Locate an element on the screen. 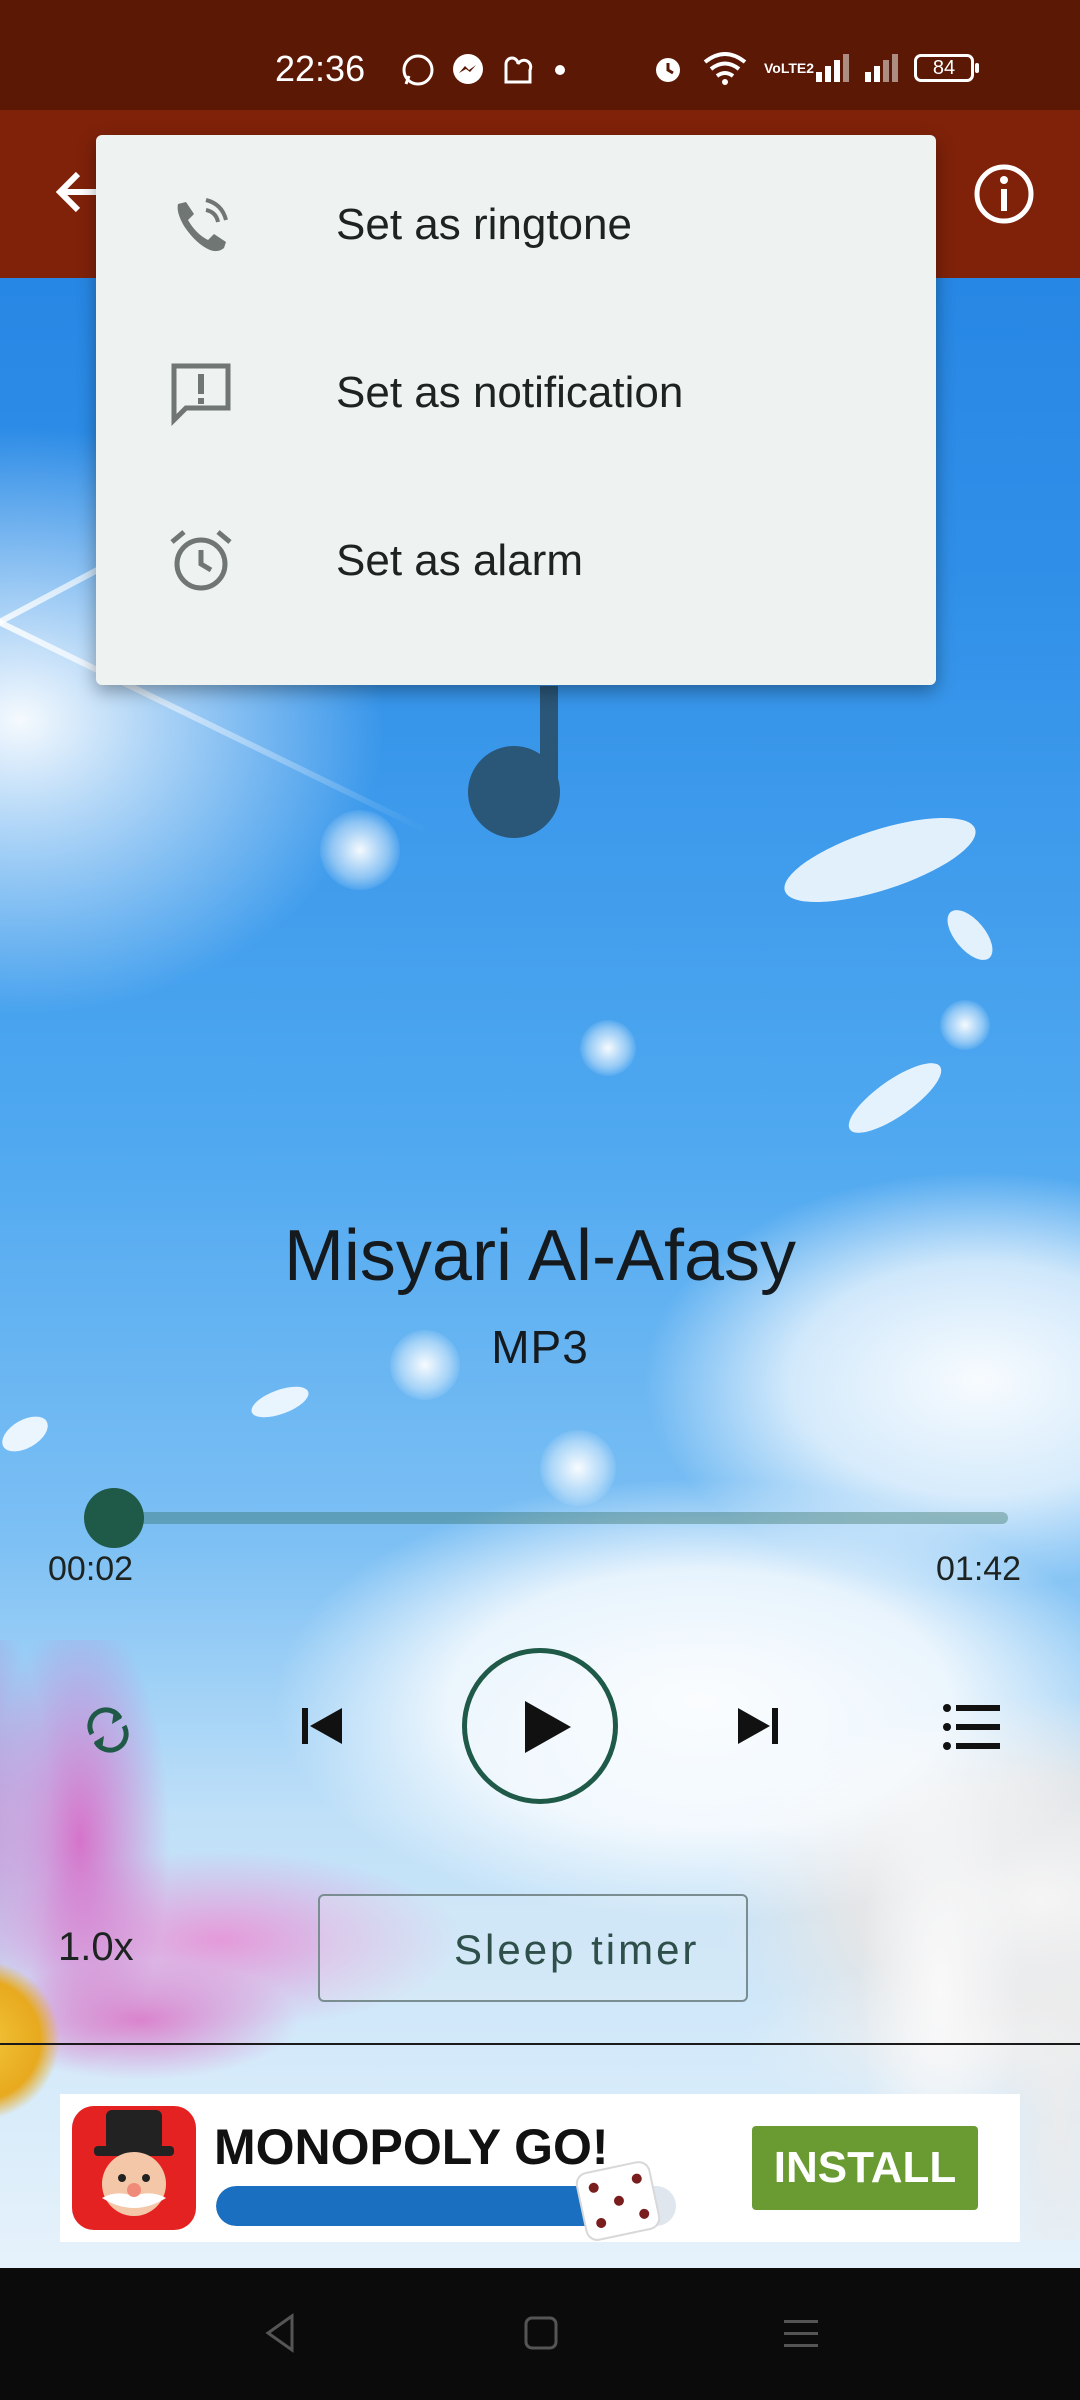 The width and height of the screenshot is (1080, 2400). status-time: 22:36 is located at coordinates (320, 68).